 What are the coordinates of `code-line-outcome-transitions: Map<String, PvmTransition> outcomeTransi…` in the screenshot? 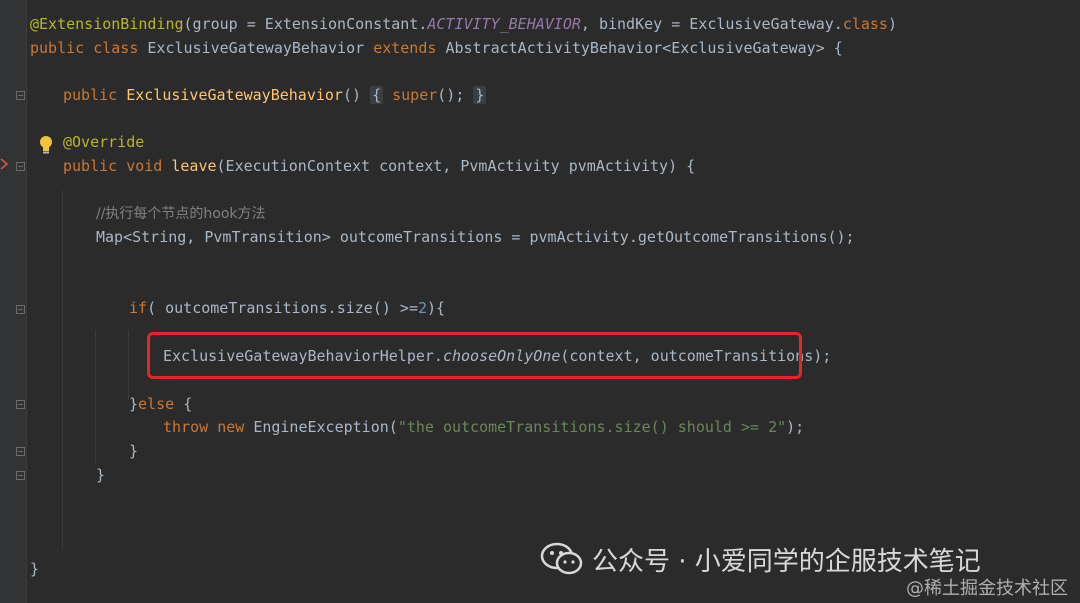 It's located at (475, 237).